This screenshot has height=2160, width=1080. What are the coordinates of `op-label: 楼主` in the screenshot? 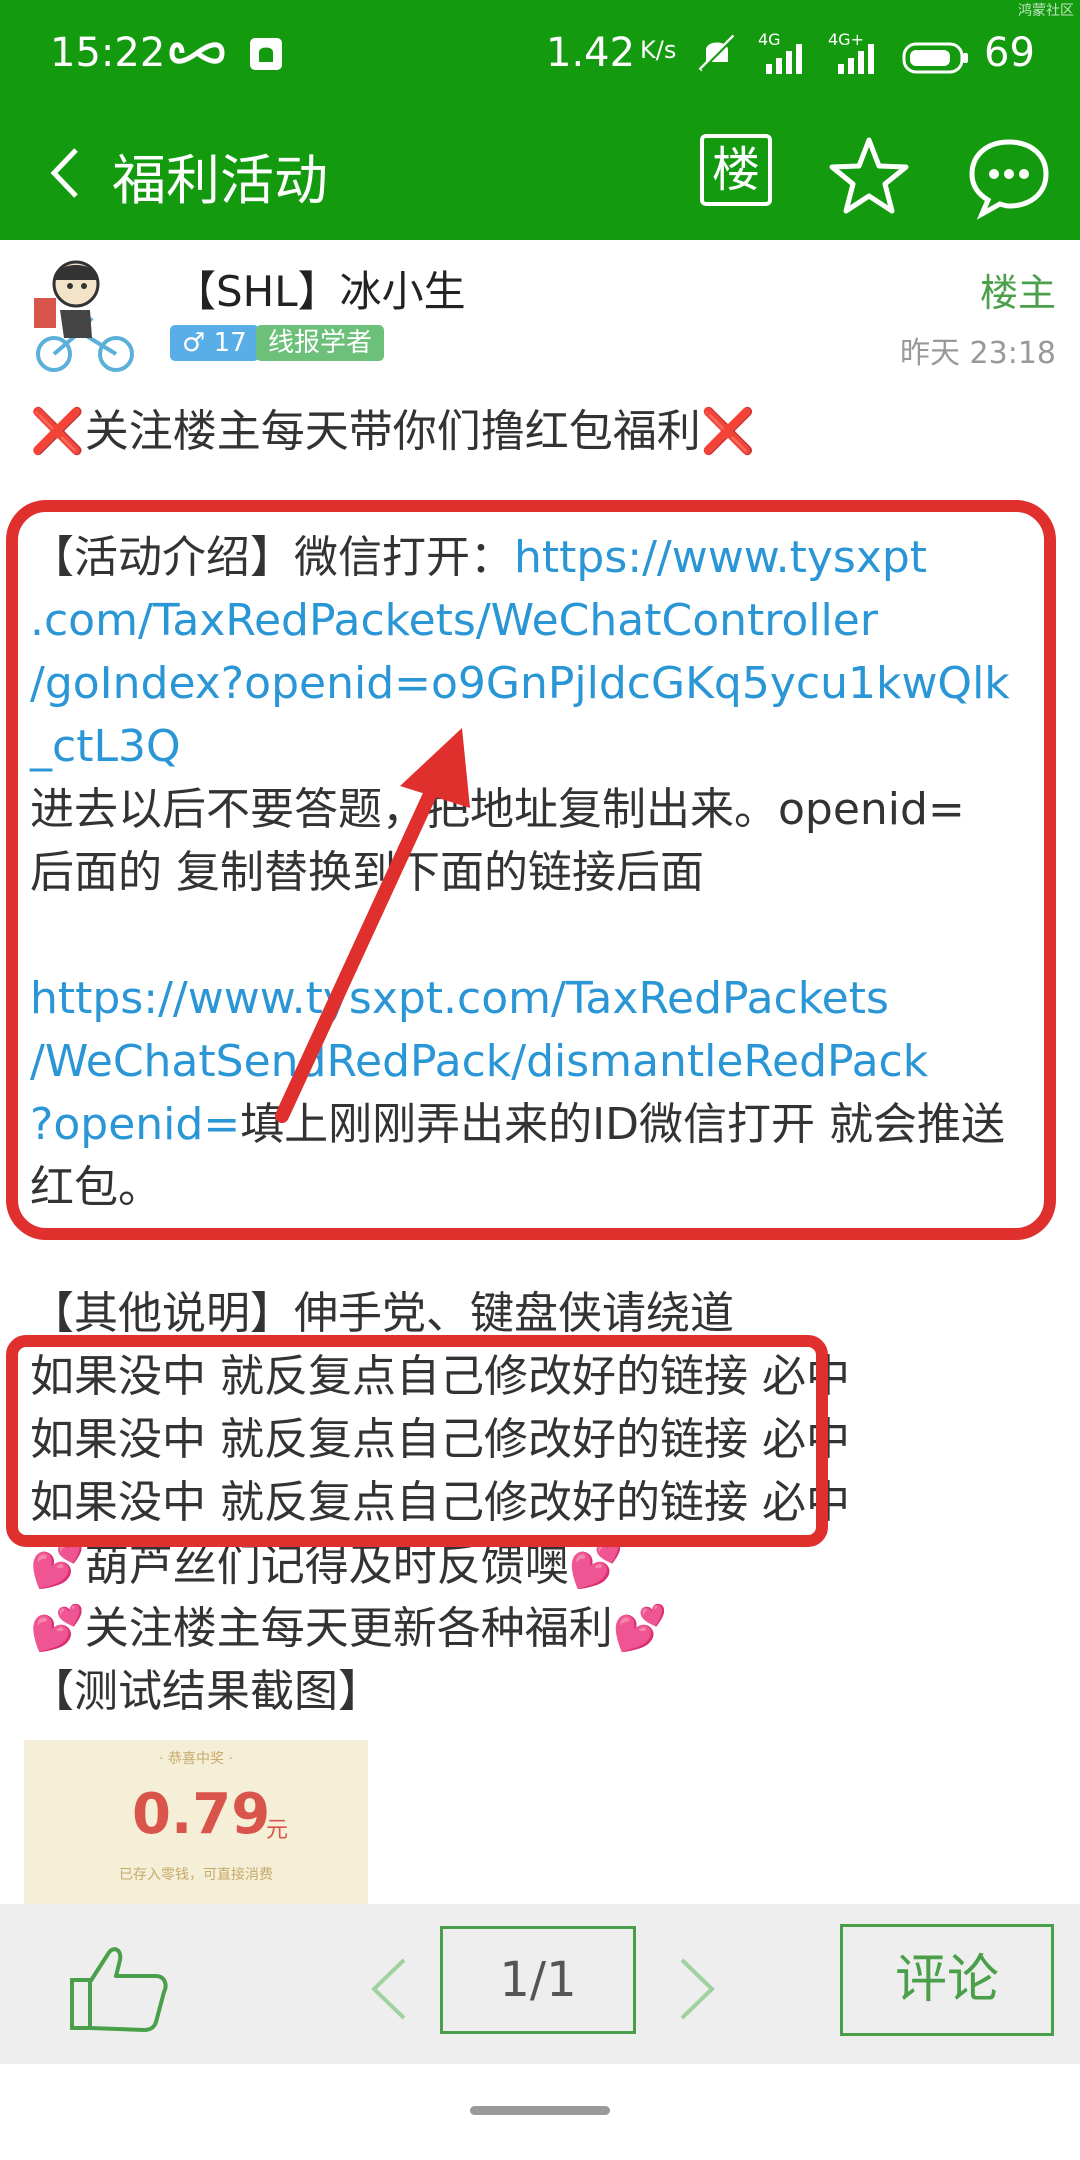 It's located at (1017, 293).